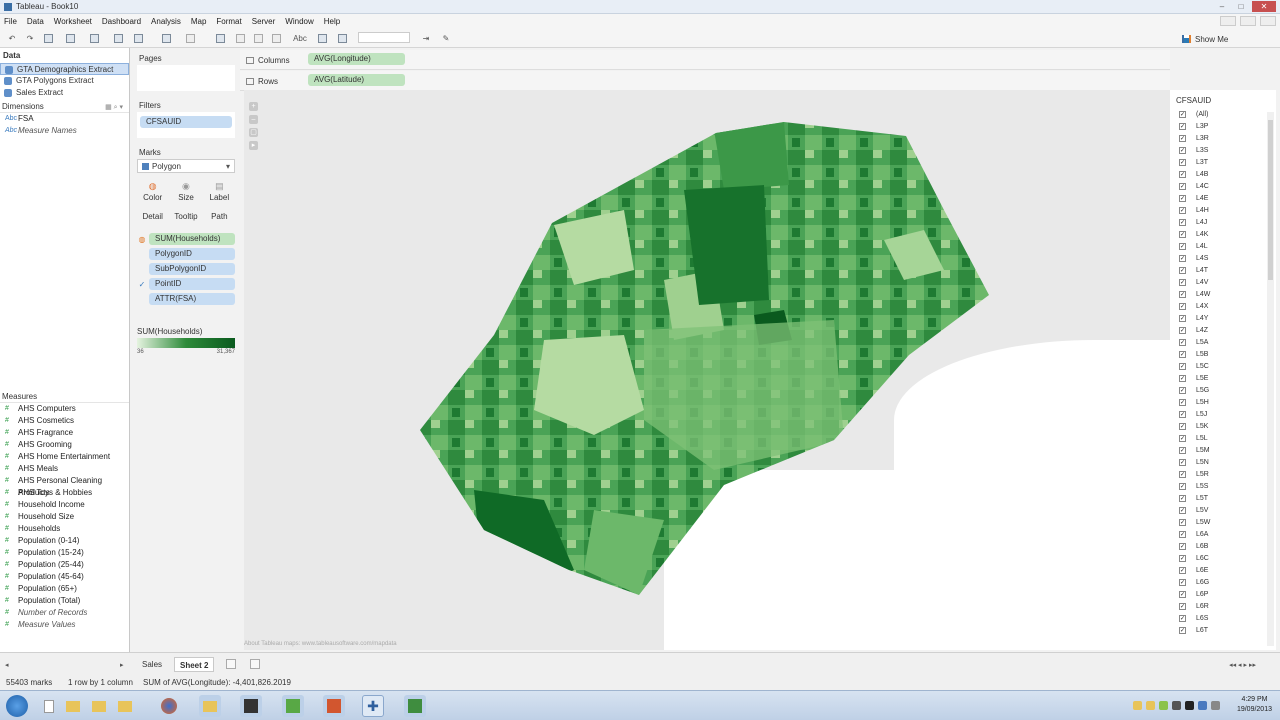 The image size is (1280, 720). I want to click on zoom-in-icon: +, so click(253, 106).